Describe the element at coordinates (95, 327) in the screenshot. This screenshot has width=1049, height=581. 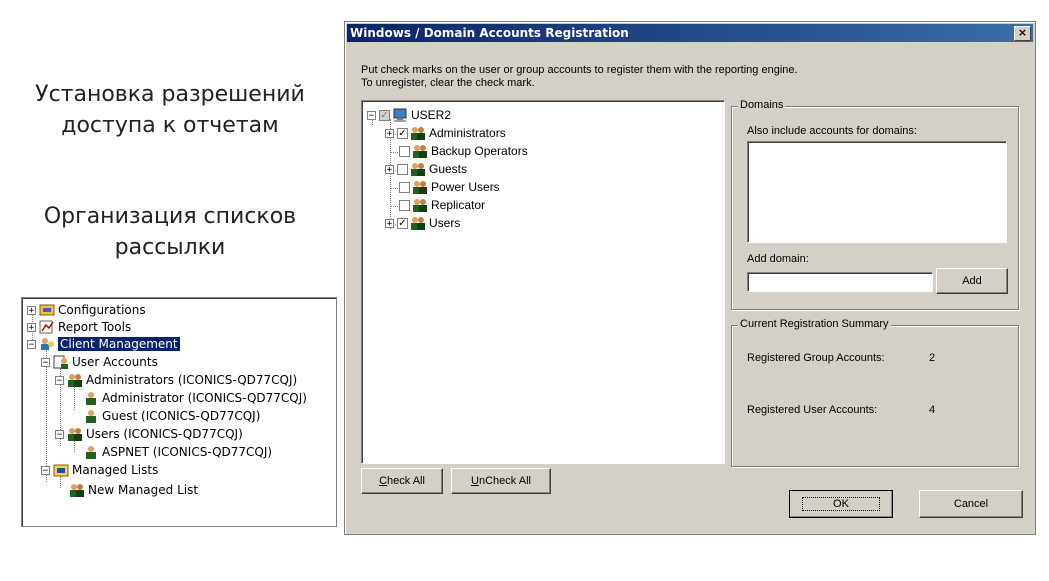
I see `tree-item-label: Report Tools` at that location.